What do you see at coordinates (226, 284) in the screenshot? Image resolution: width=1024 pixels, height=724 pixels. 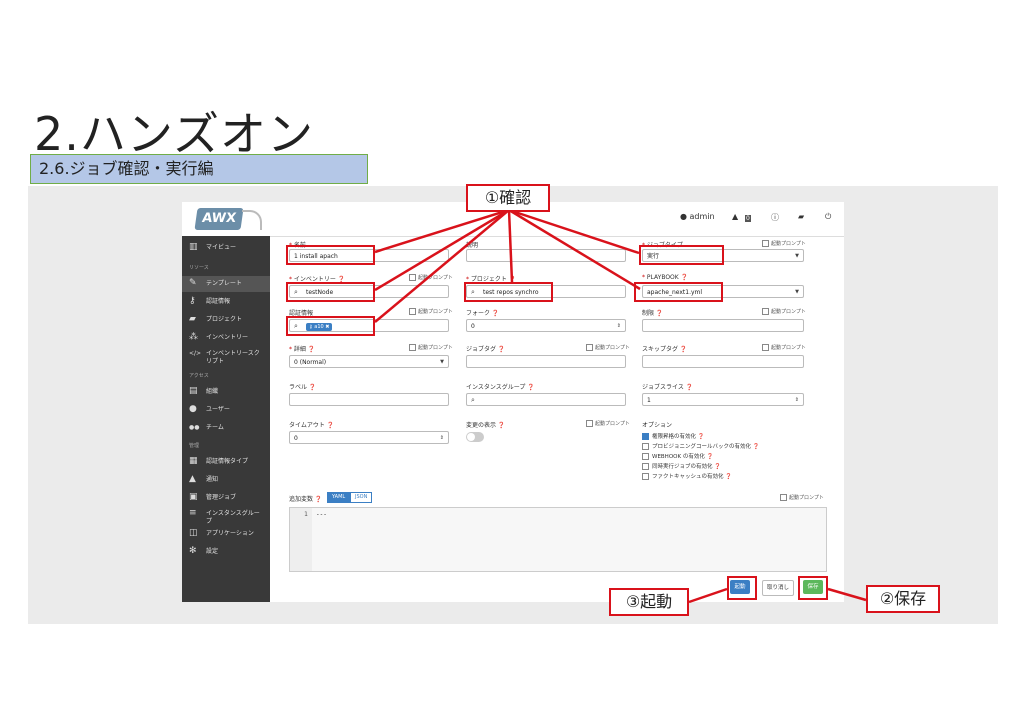 I see `sidebar-item-templates: ✎ テンプレート` at bounding box center [226, 284].